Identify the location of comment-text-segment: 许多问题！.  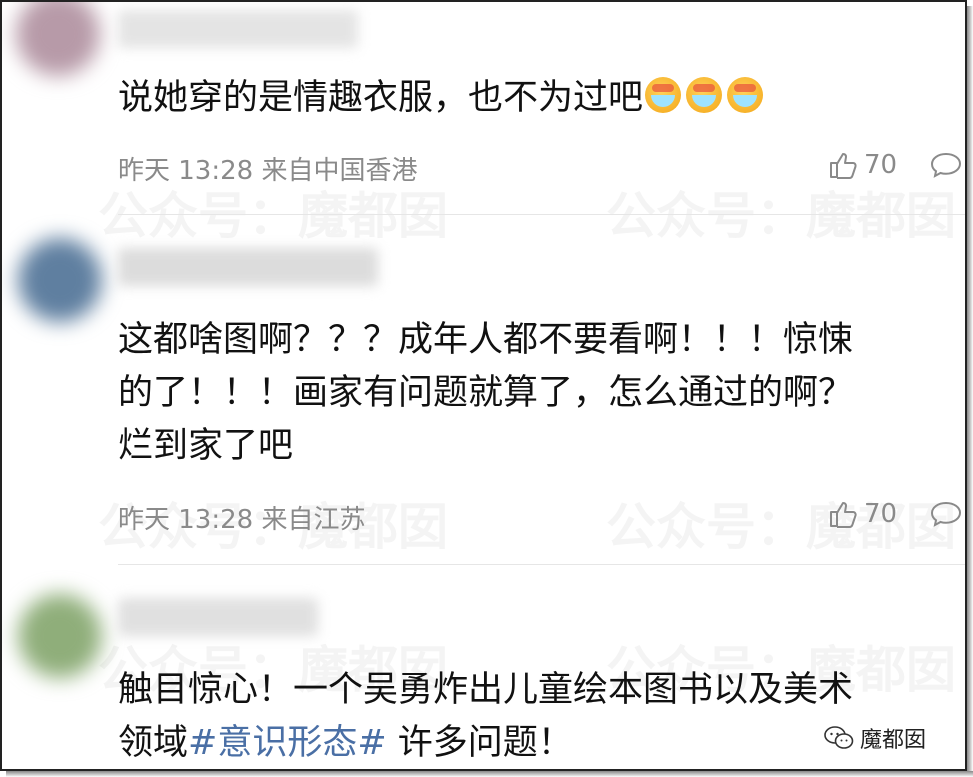
(479, 743).